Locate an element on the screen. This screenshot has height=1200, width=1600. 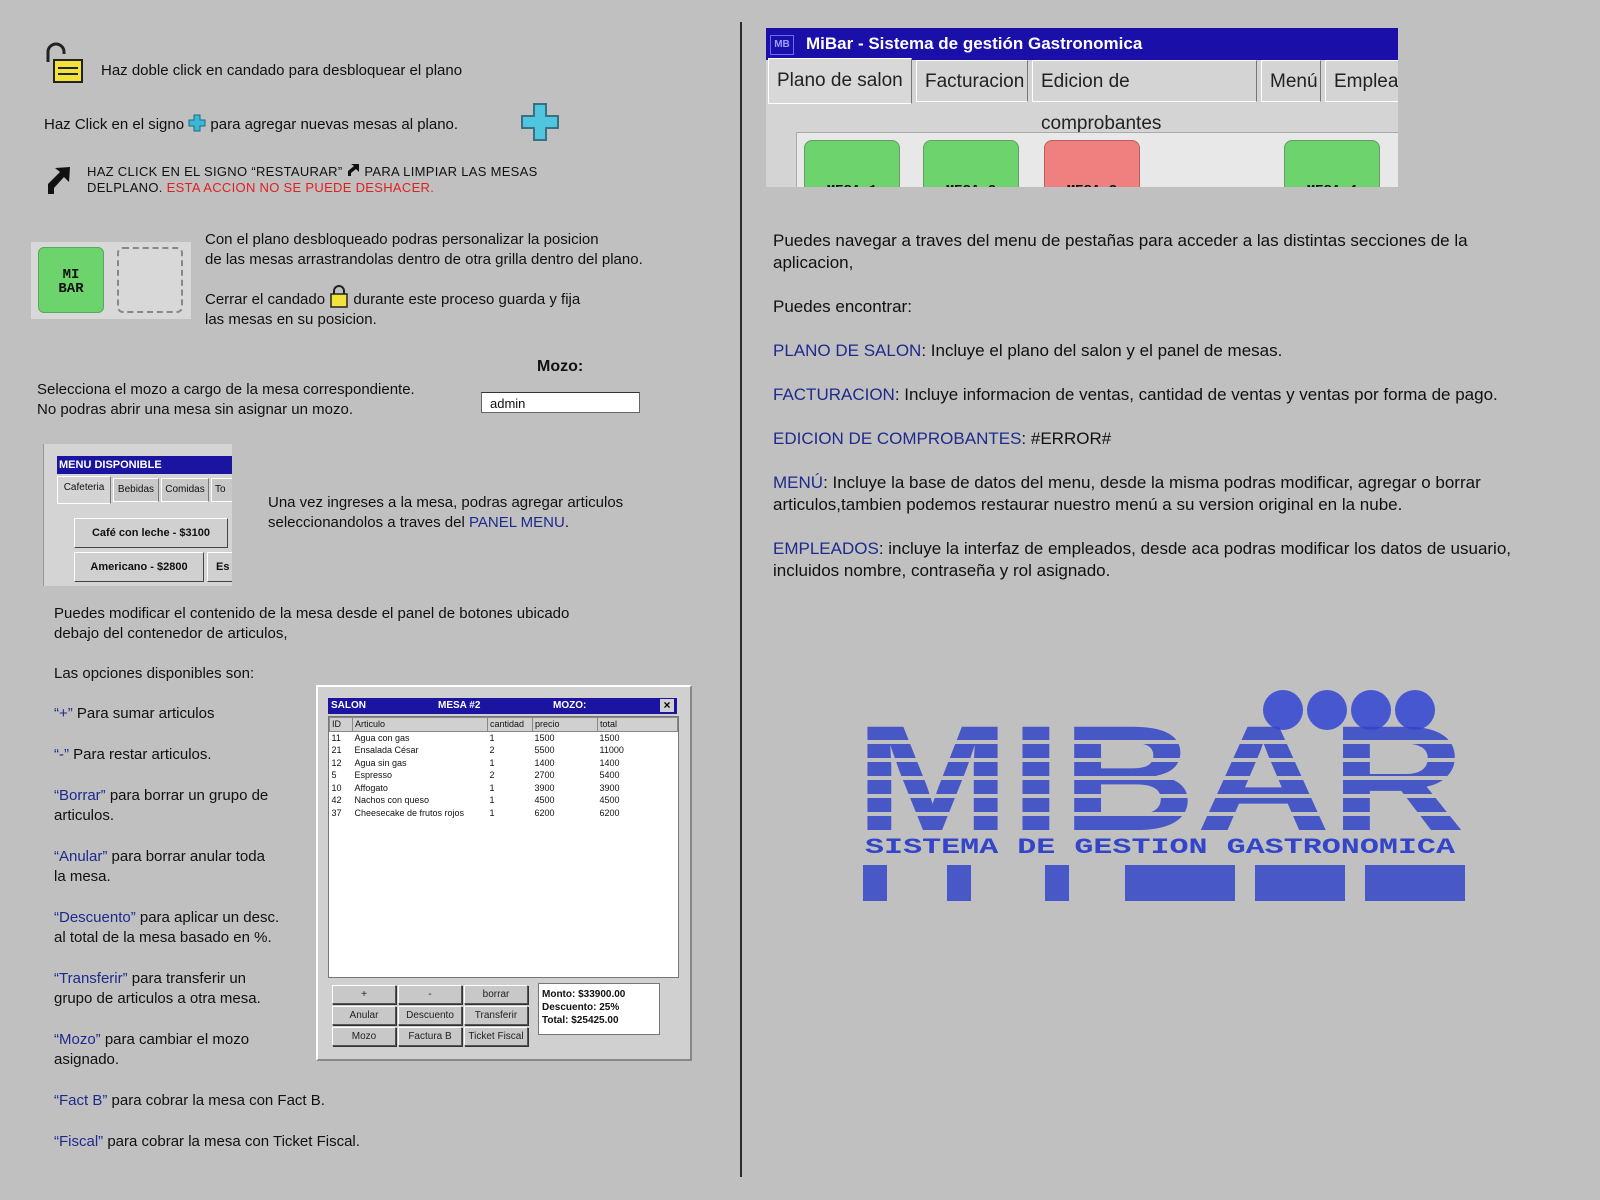
logo-tagline: SISTEMA DE GESTION GASTRONOMICA is located at coordinates (1160, 847).